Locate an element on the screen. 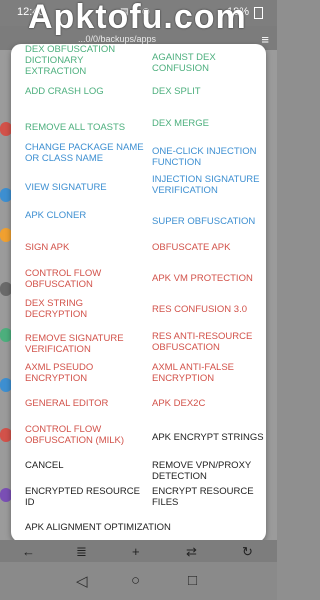 This screenshot has width=320, height=600. menu-item-encrypt-resource-files: ENCRYPT RESOURCE FILES is located at coordinates (208, 497).